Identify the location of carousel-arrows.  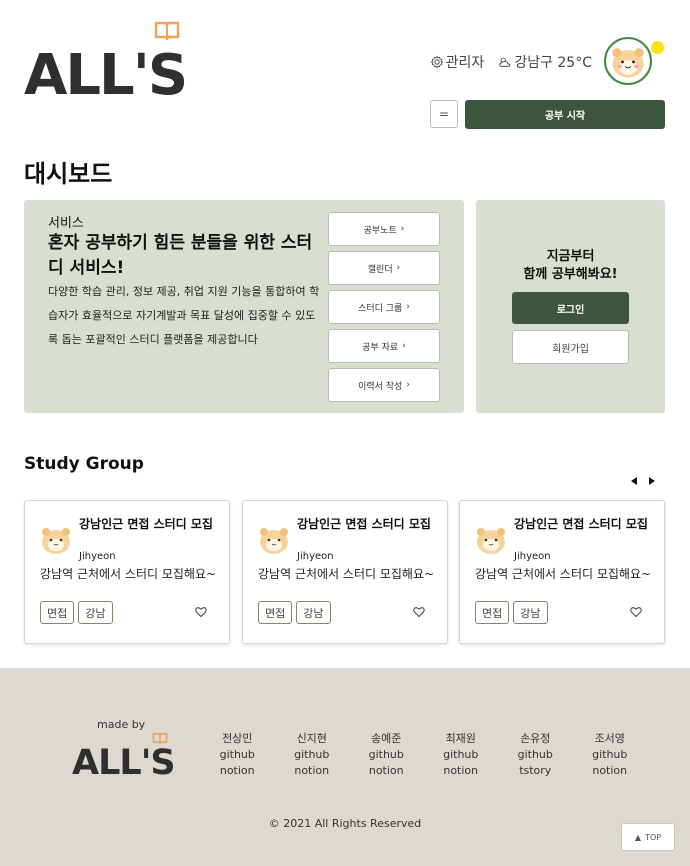
(643, 481).